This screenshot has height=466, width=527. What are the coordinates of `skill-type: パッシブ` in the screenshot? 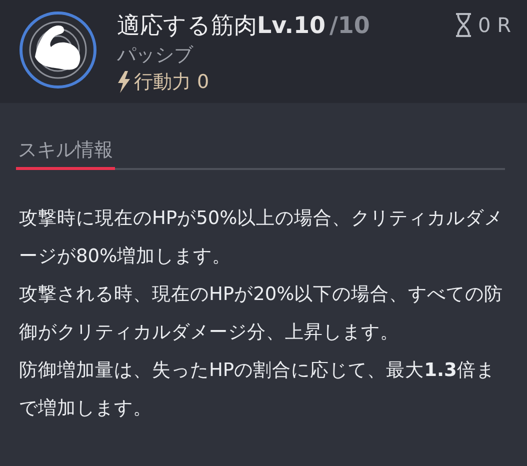 It's located at (155, 55).